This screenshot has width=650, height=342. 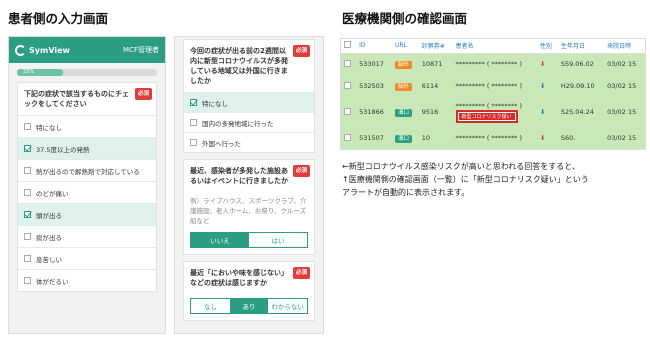 What do you see at coordinates (87, 280) in the screenshot?
I see `option-row: 体がだるい` at bounding box center [87, 280].